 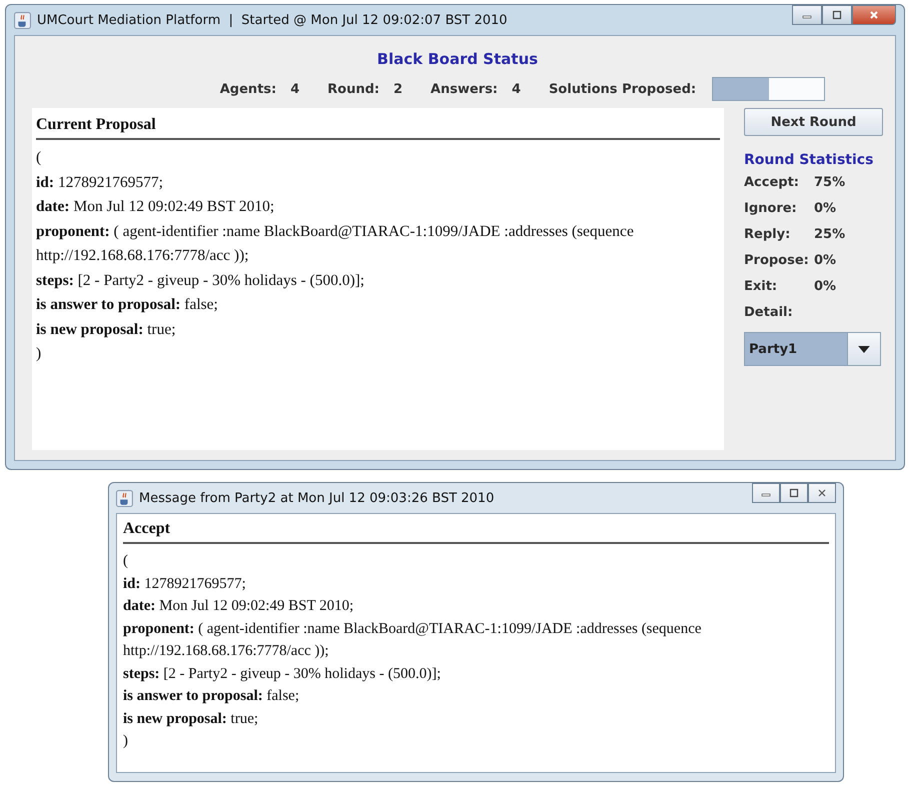 I want to click on statistic-label: Propose:, so click(x=777, y=261).